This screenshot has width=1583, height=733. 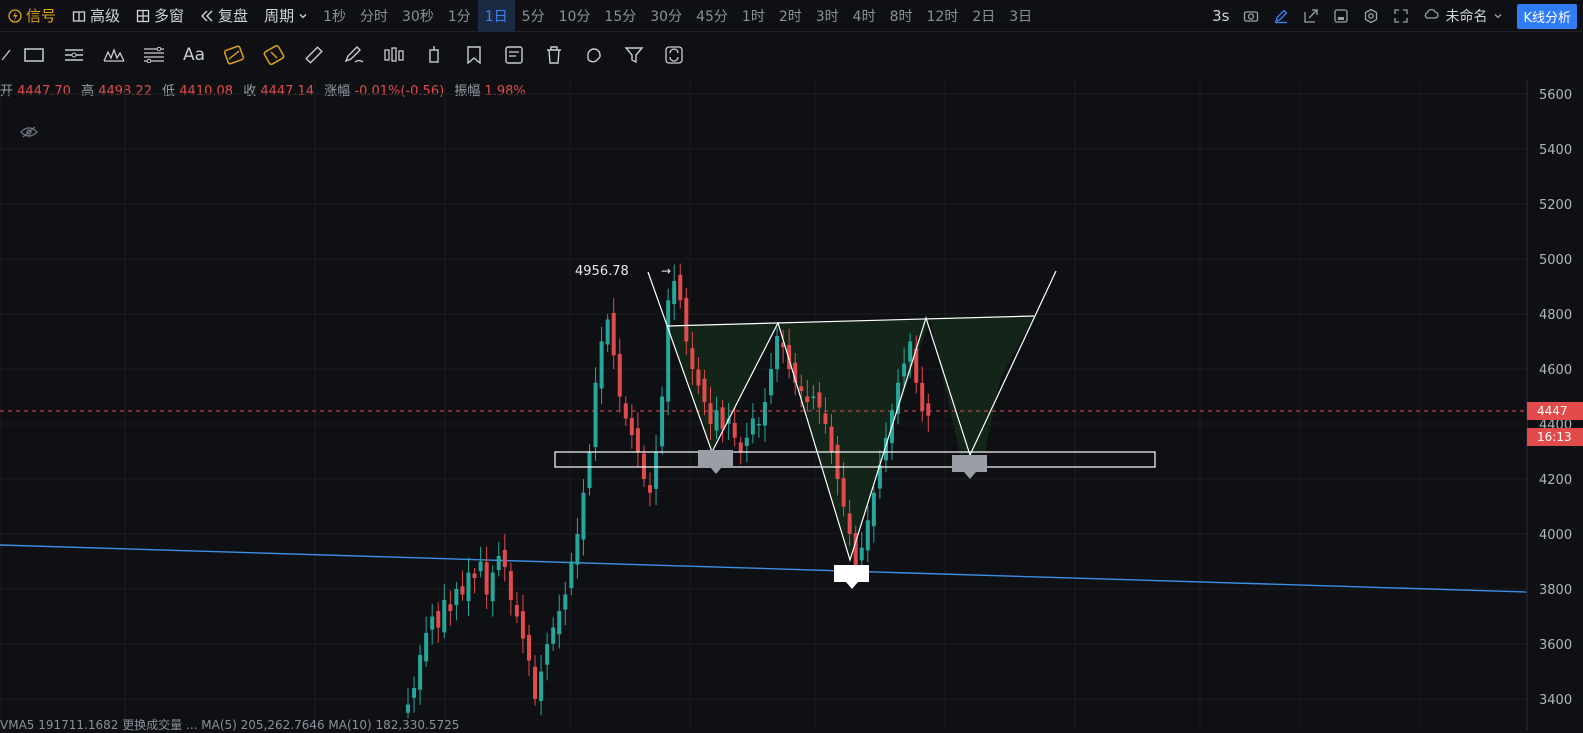 What do you see at coordinates (224, 16) in the screenshot?
I see `replay-button: 复盘` at bounding box center [224, 16].